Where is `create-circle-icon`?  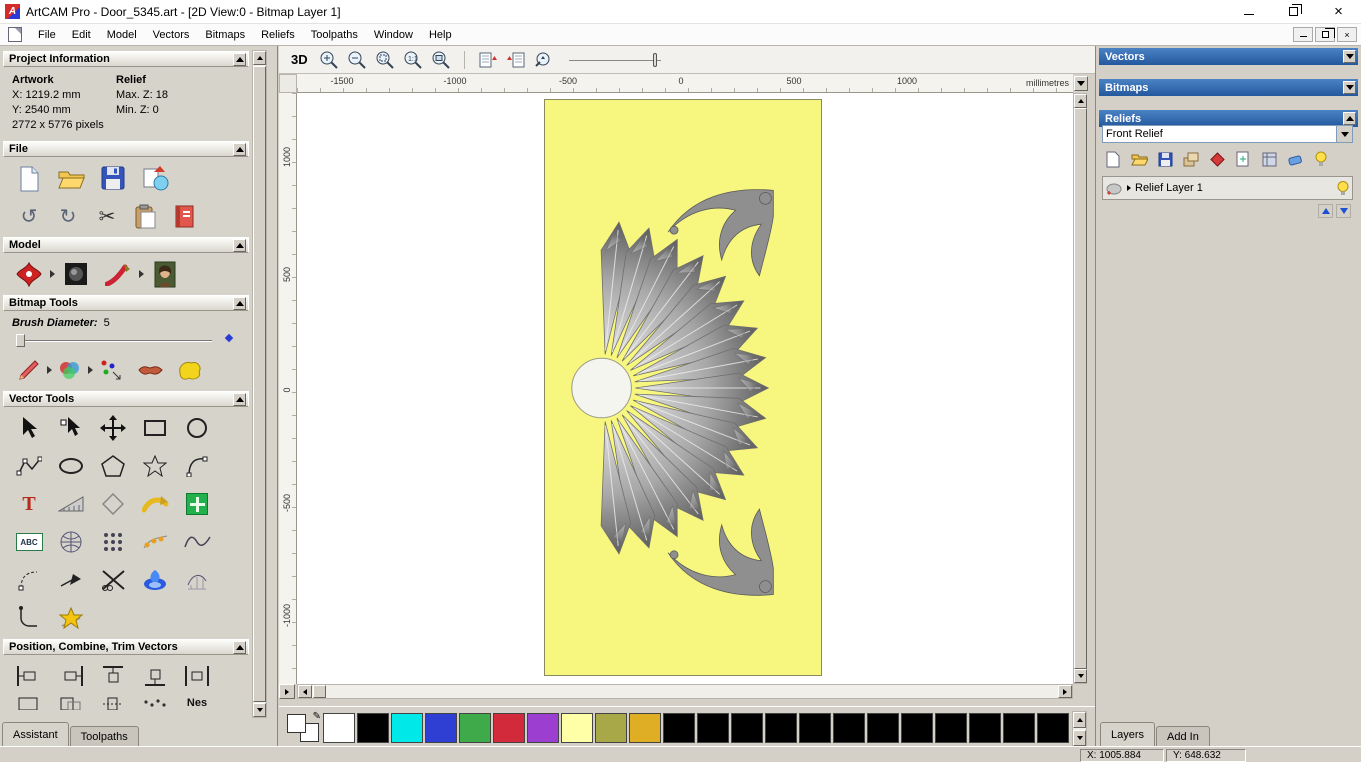
create-circle-icon is located at coordinates (197, 428).